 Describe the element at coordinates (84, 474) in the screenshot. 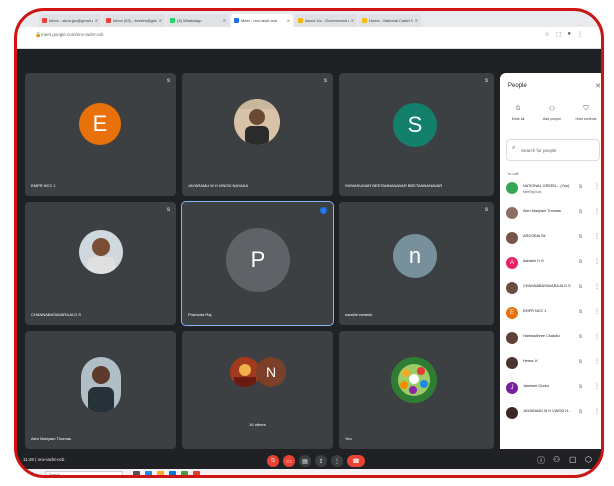

I see `taskbar-search: Search` at that location.